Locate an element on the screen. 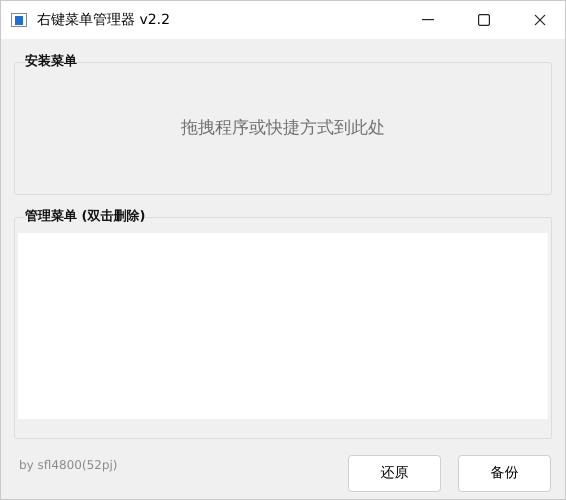  minimize-icon is located at coordinates (428, 20).